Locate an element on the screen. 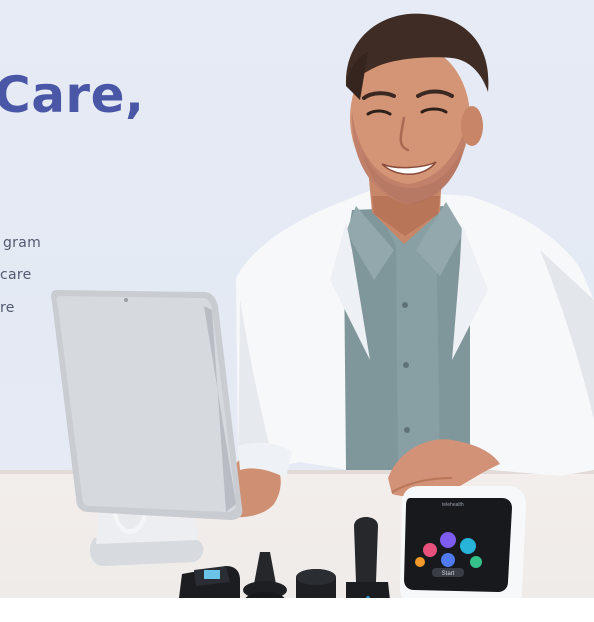 Image resolution: width=594 pixels, height=622 pixels. stethoscope-tip is located at coordinates (316, 583).